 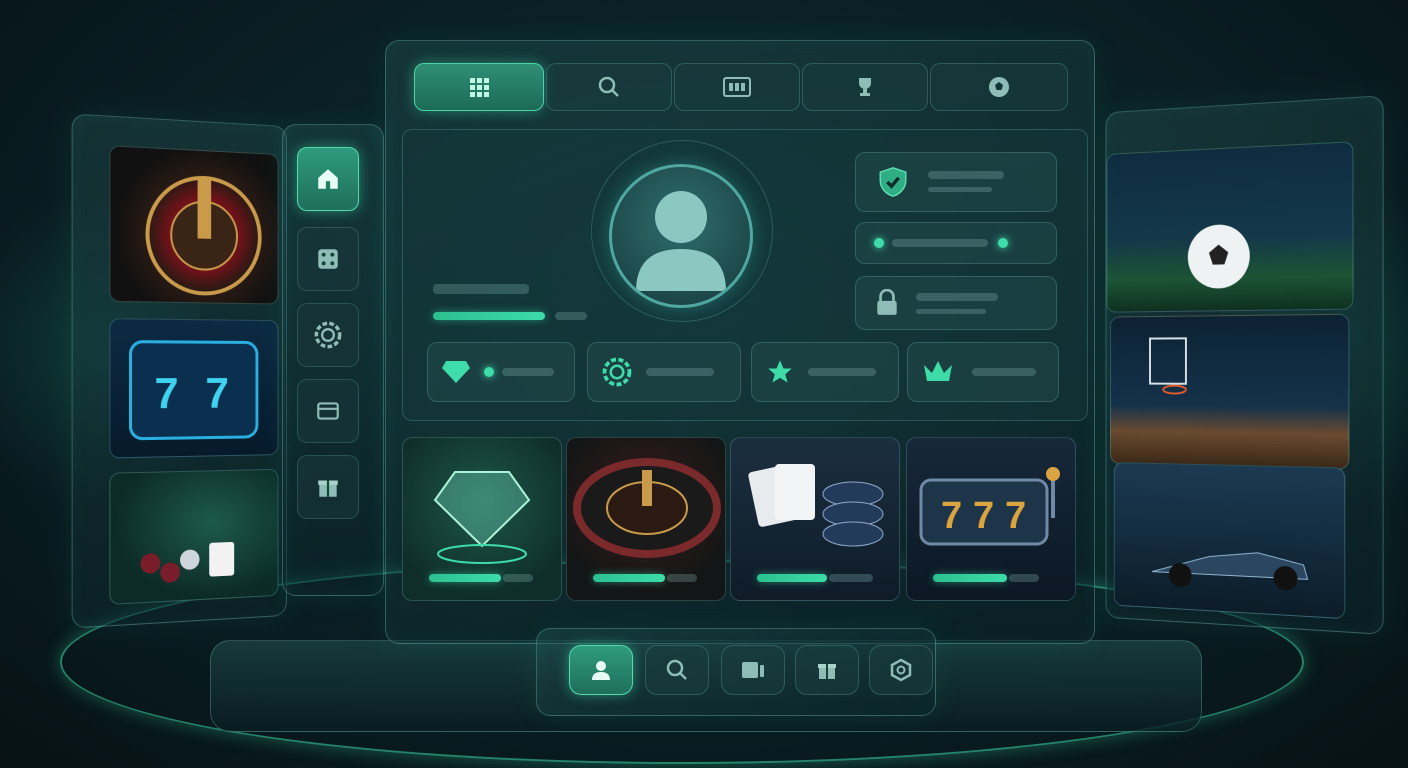 I want to click on diamond-icon, so click(x=456, y=372).